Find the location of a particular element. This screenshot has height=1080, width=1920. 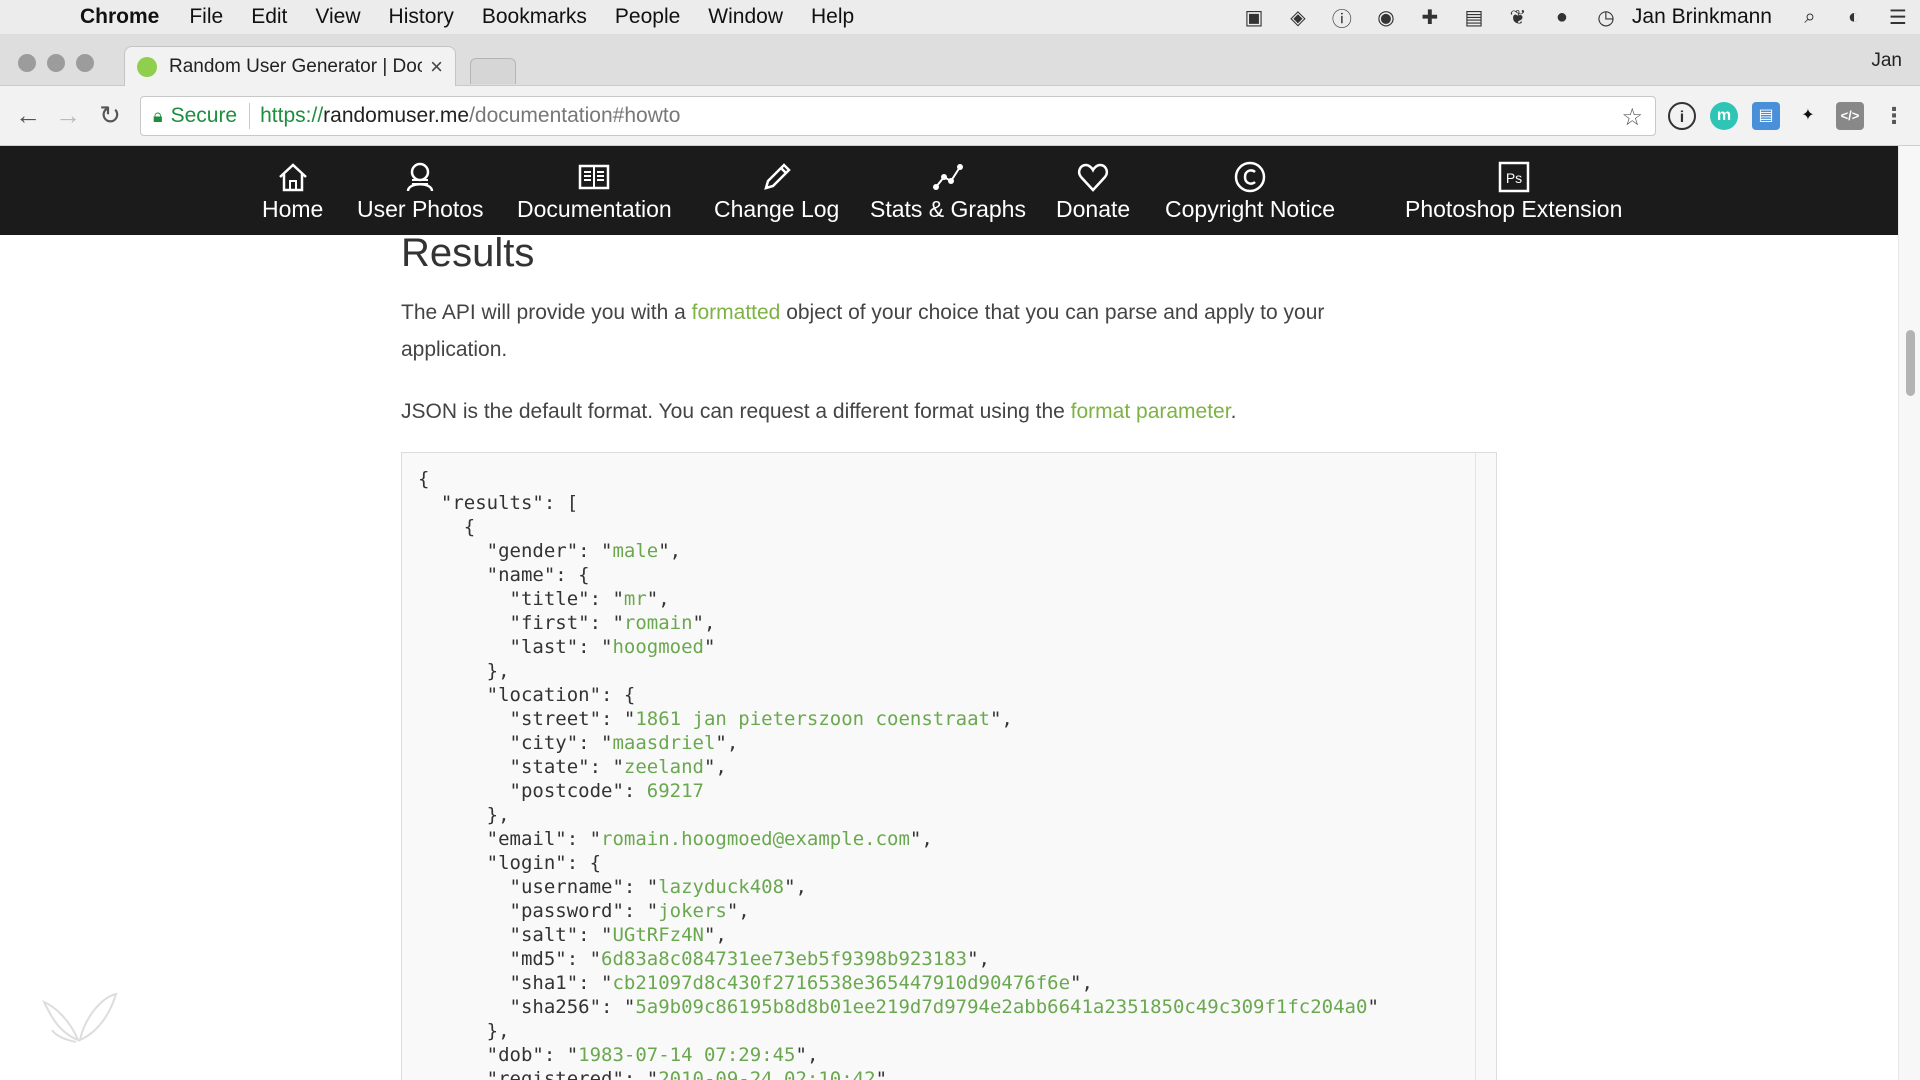

spotlight-search-icon: ⌕ is located at coordinates (1810, 17).